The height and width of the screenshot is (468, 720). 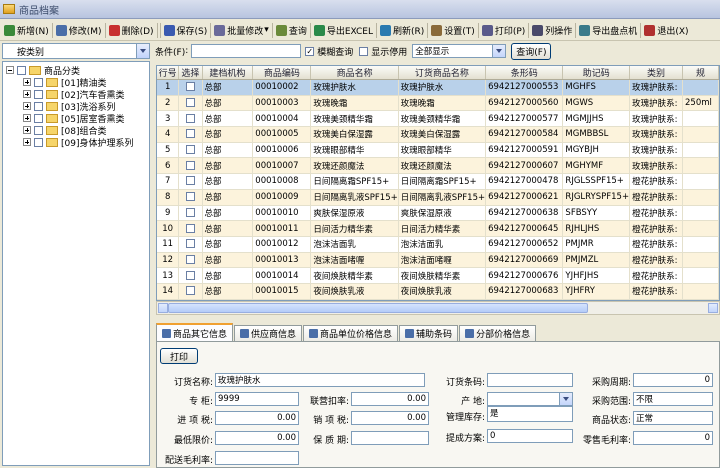 What do you see at coordinates (76, 118) in the screenshot?
I see `tree-item: [05]居室香熏类` at bounding box center [76, 118].